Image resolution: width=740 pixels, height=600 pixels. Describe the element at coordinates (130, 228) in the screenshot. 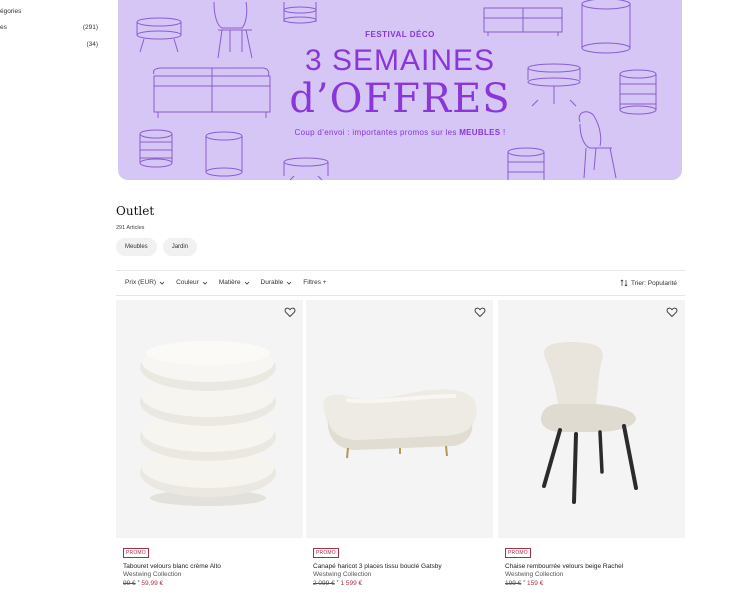

I see `article-count: 291 Articles` at that location.